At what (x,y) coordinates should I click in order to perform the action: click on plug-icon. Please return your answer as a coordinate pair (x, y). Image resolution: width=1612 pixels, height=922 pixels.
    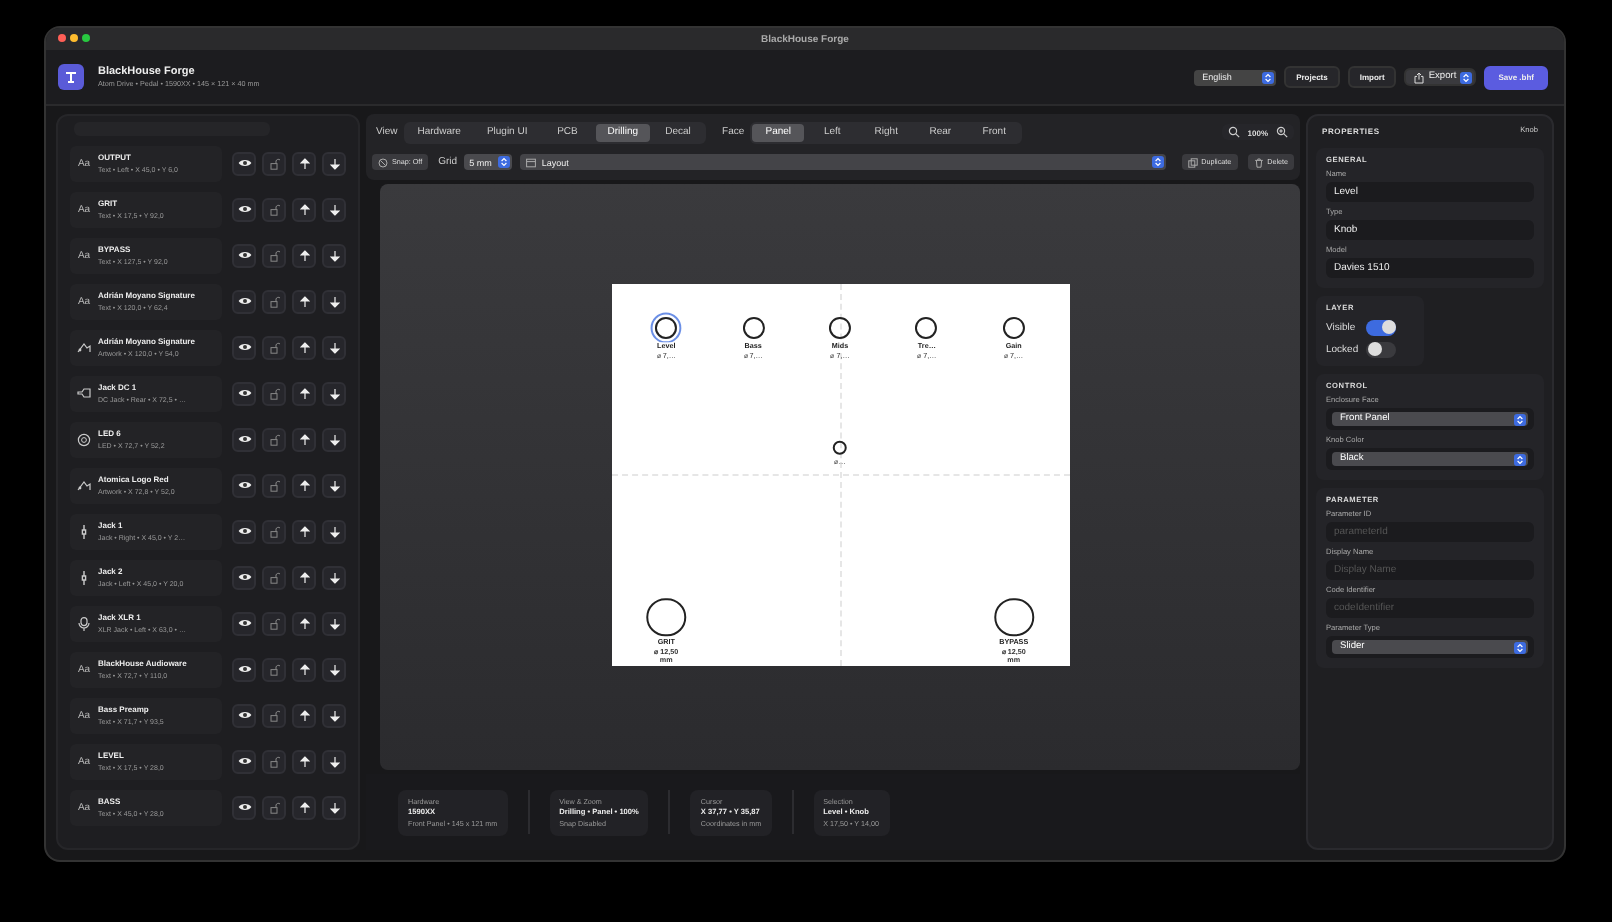
    Looking at the image, I should click on (84, 393).